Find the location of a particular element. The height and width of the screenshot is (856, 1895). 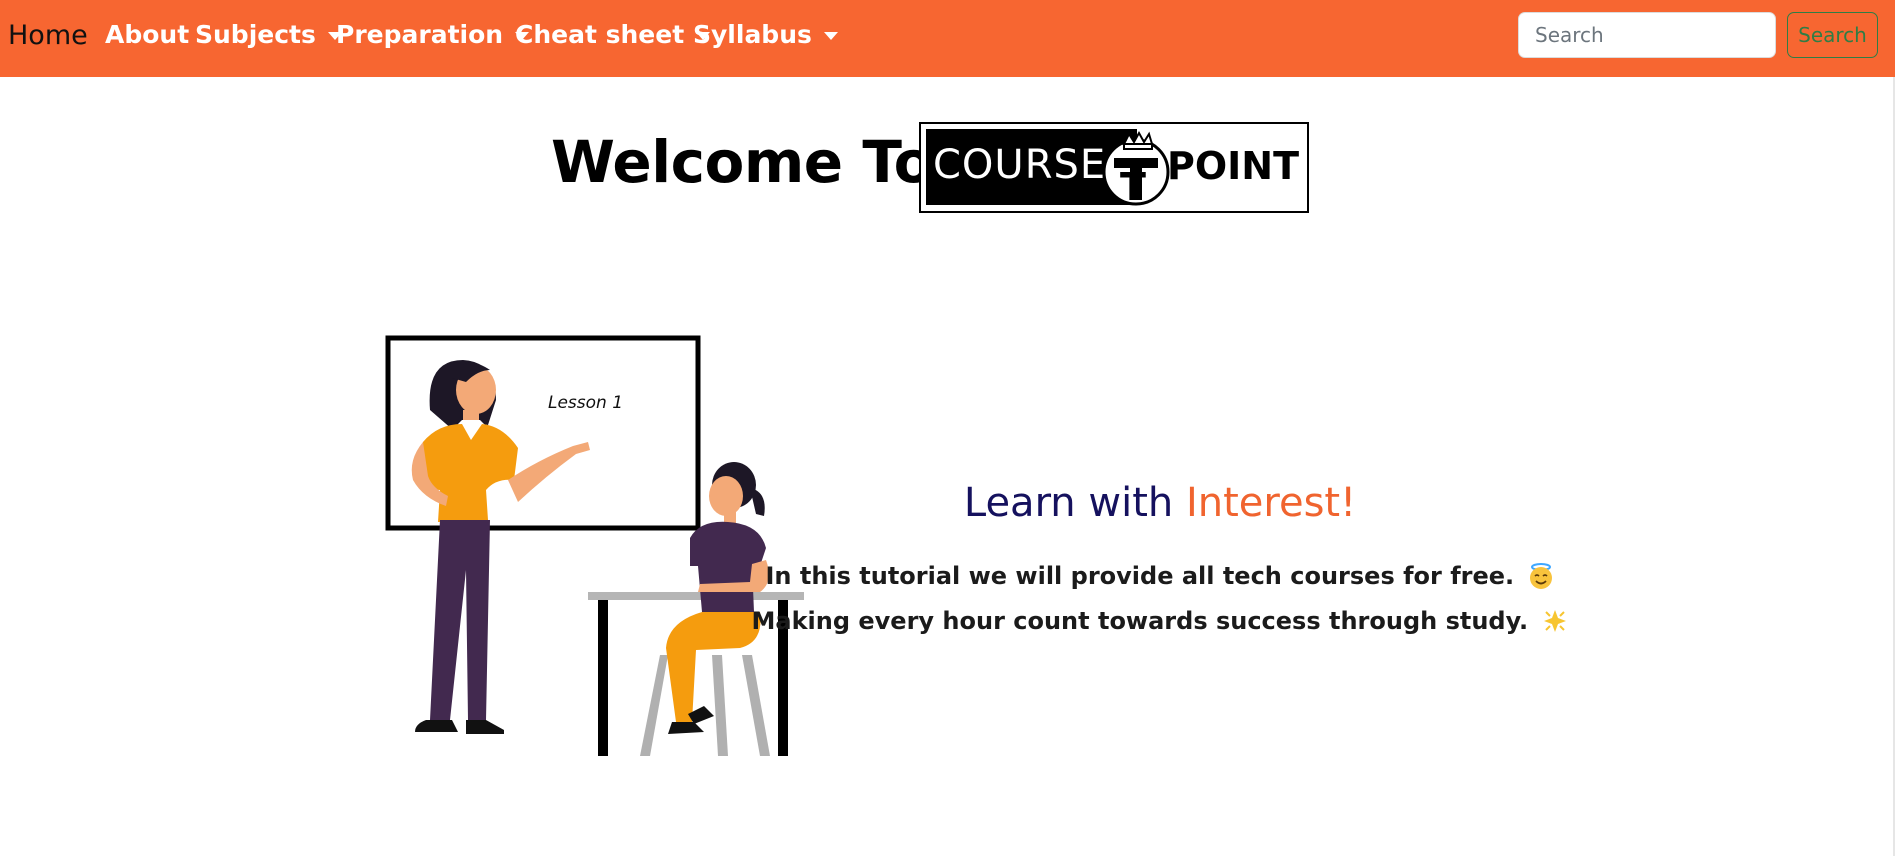

coursepoint-logo: COURSE POINT T is located at coordinates (1114, 167).